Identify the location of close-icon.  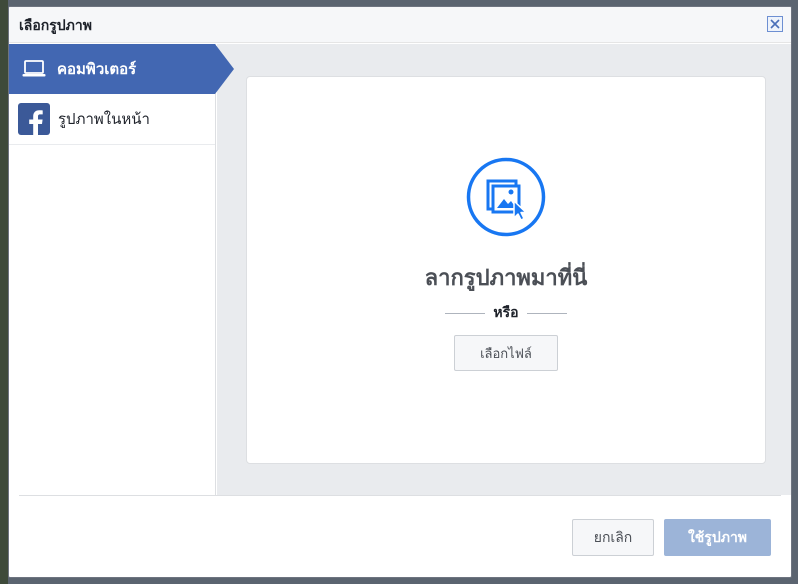
(775, 24).